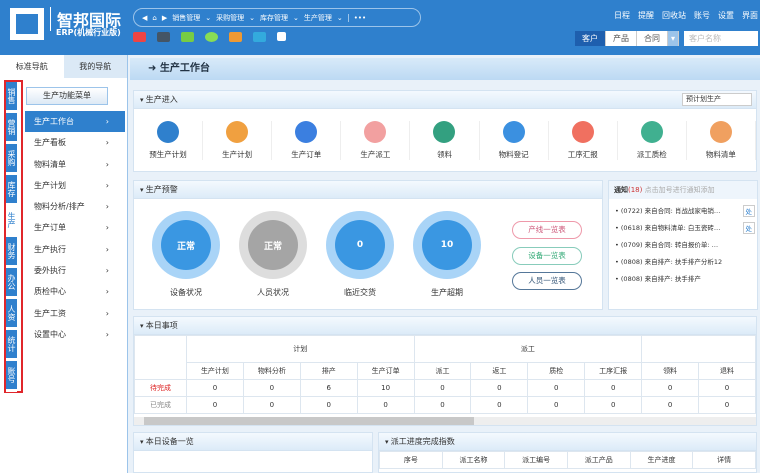 This screenshot has height=473, width=760. I want to click on mail-icon, so click(187, 37).